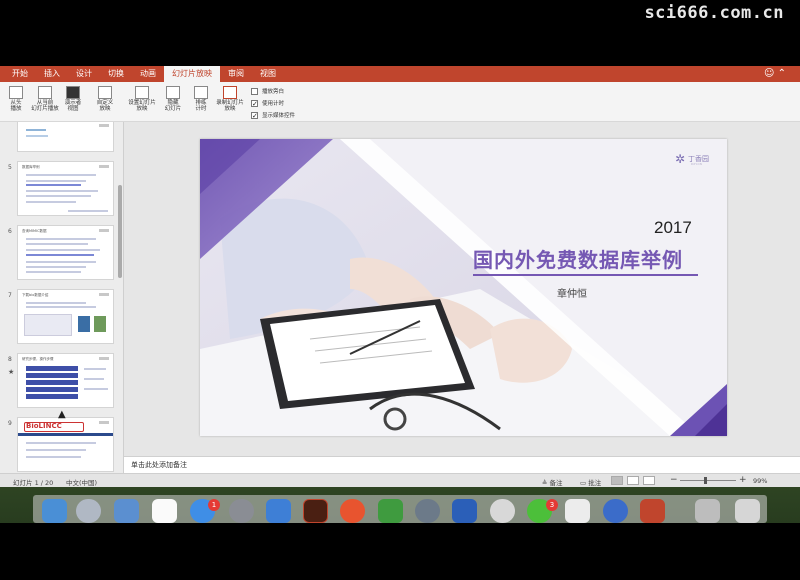 The width and height of the screenshot is (800, 580). What do you see at coordinates (65, 188) in the screenshot?
I see `slide-thumbnail: 数据库举例` at bounding box center [65, 188].